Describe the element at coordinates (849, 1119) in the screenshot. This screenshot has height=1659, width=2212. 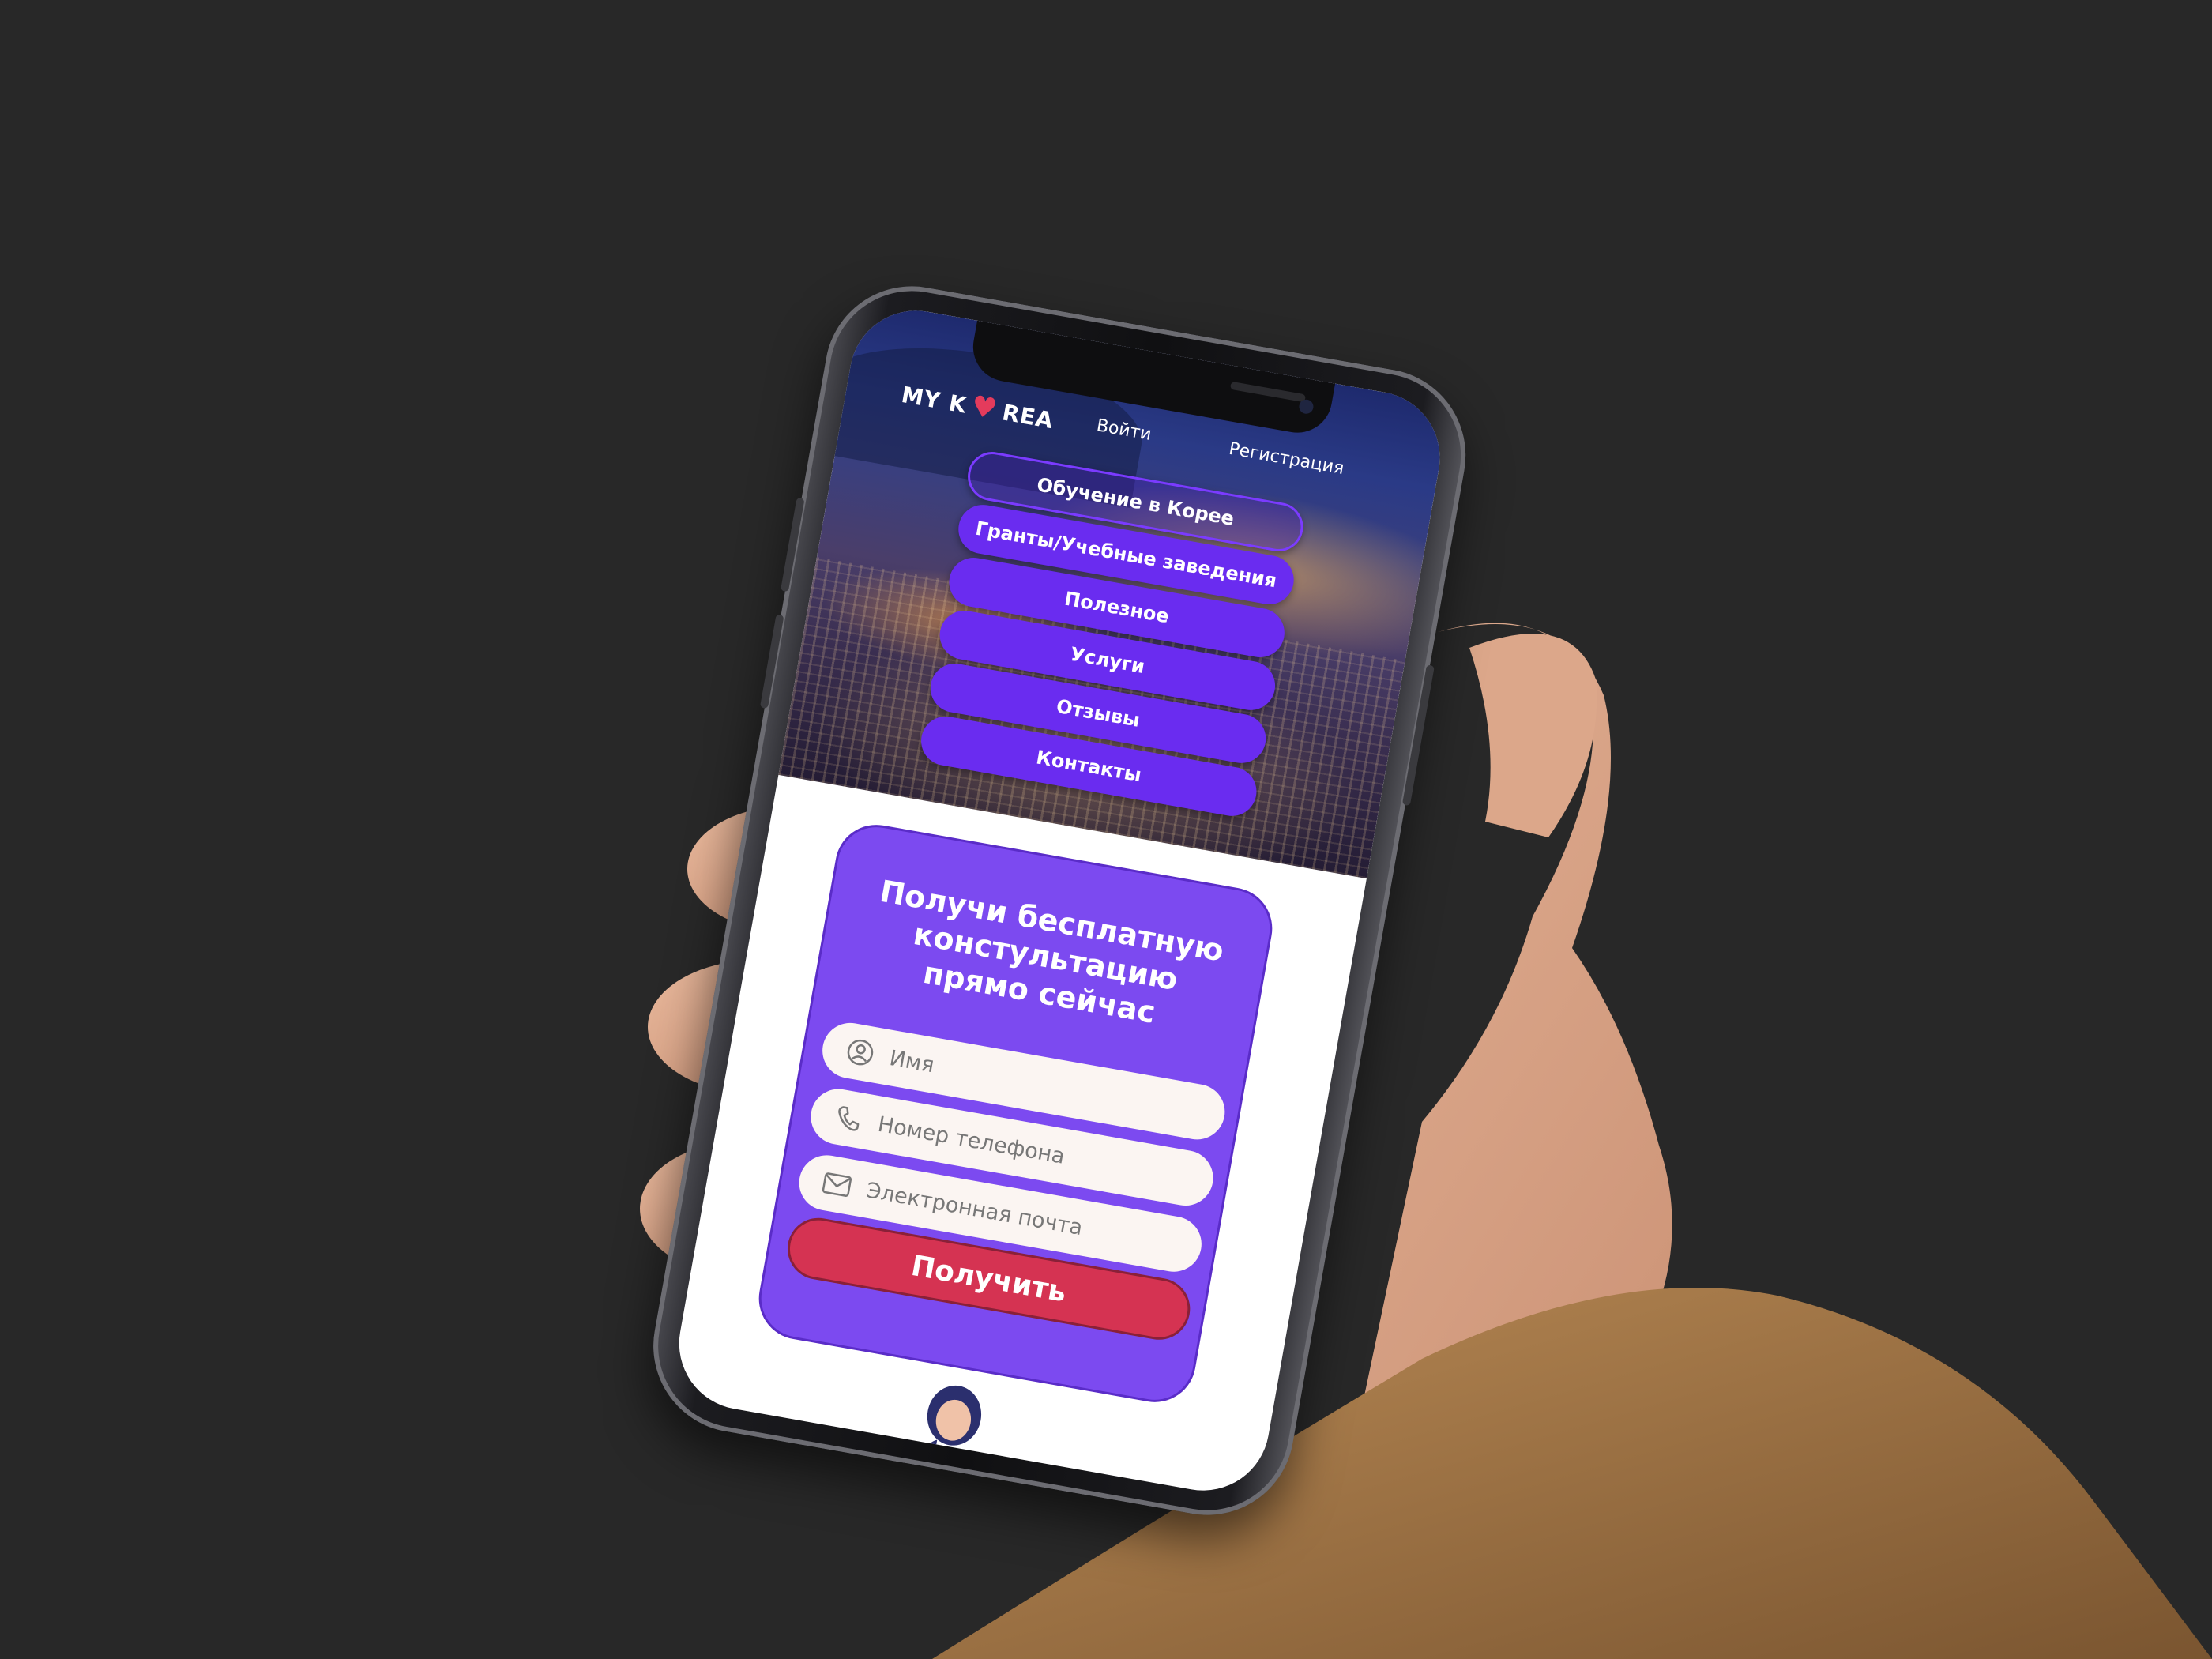
I see `phone-icon` at that location.